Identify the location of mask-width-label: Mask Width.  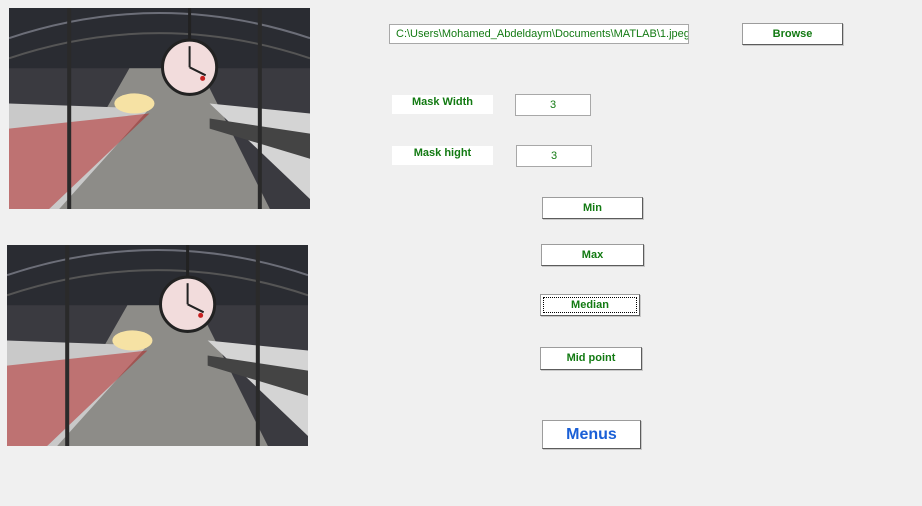
(442, 104).